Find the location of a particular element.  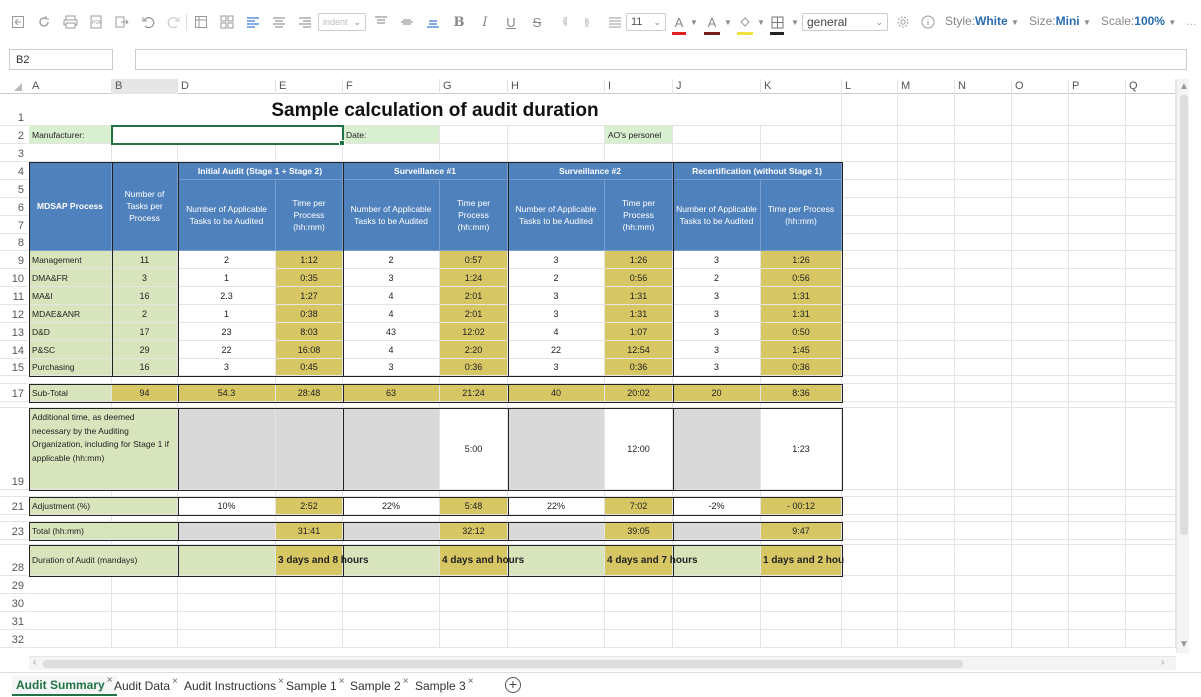

surv1-applicable: 3 is located at coordinates (391, 278).